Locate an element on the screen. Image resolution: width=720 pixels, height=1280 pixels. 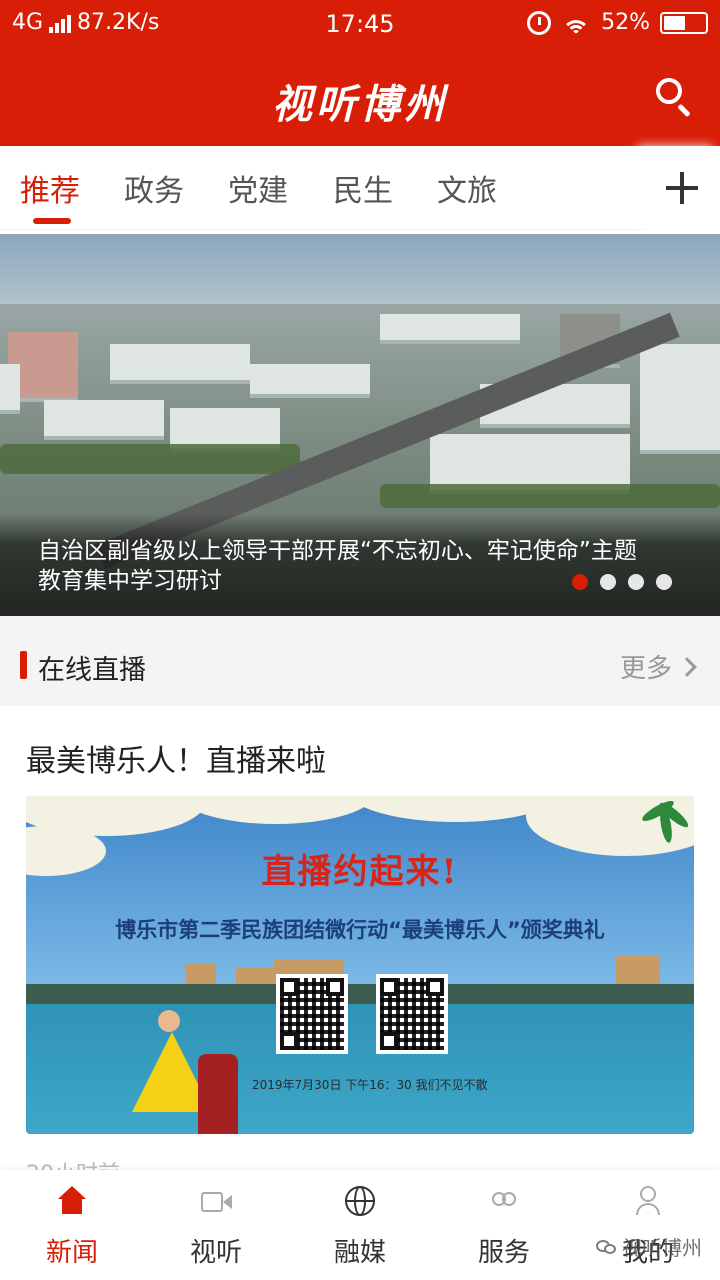
nav-label: 新闻 is located at coordinates (71, 1253).